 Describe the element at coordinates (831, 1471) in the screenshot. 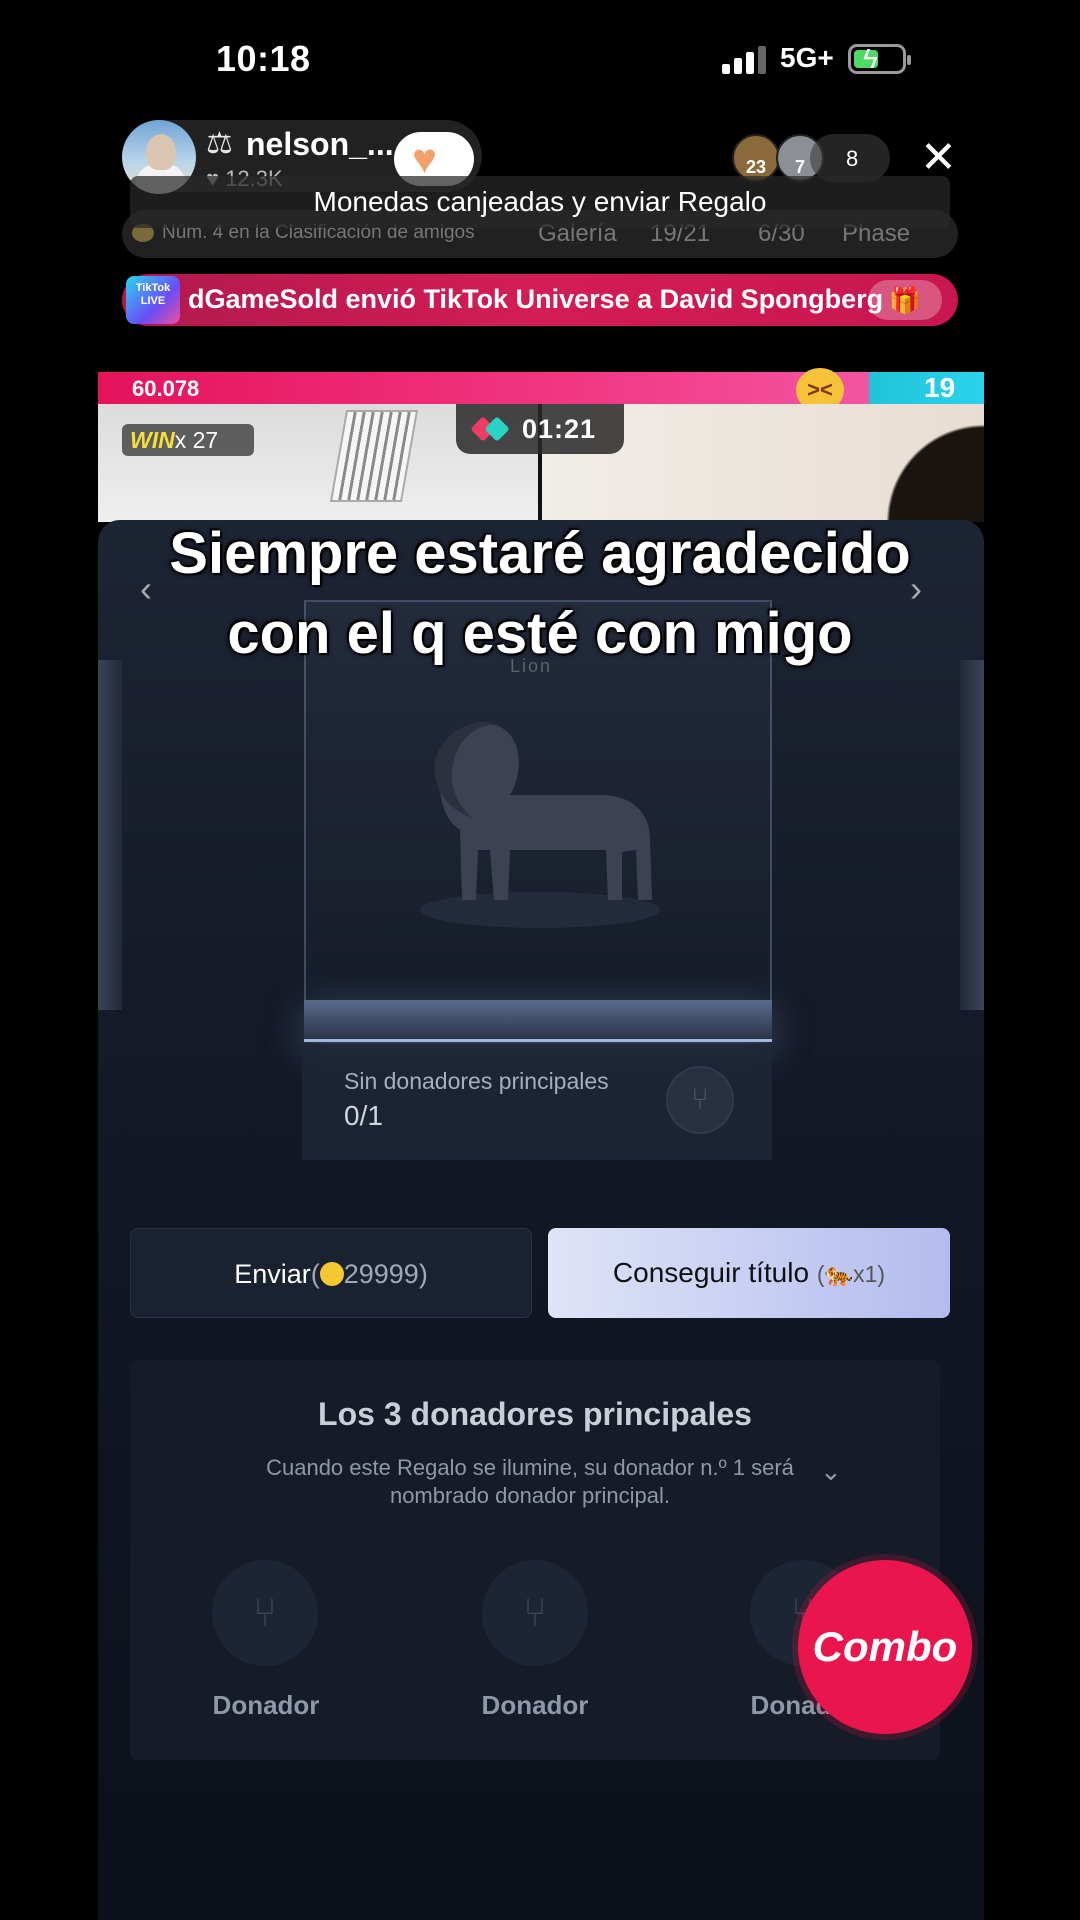

I see `chevron-down-icon: ⌄` at that location.